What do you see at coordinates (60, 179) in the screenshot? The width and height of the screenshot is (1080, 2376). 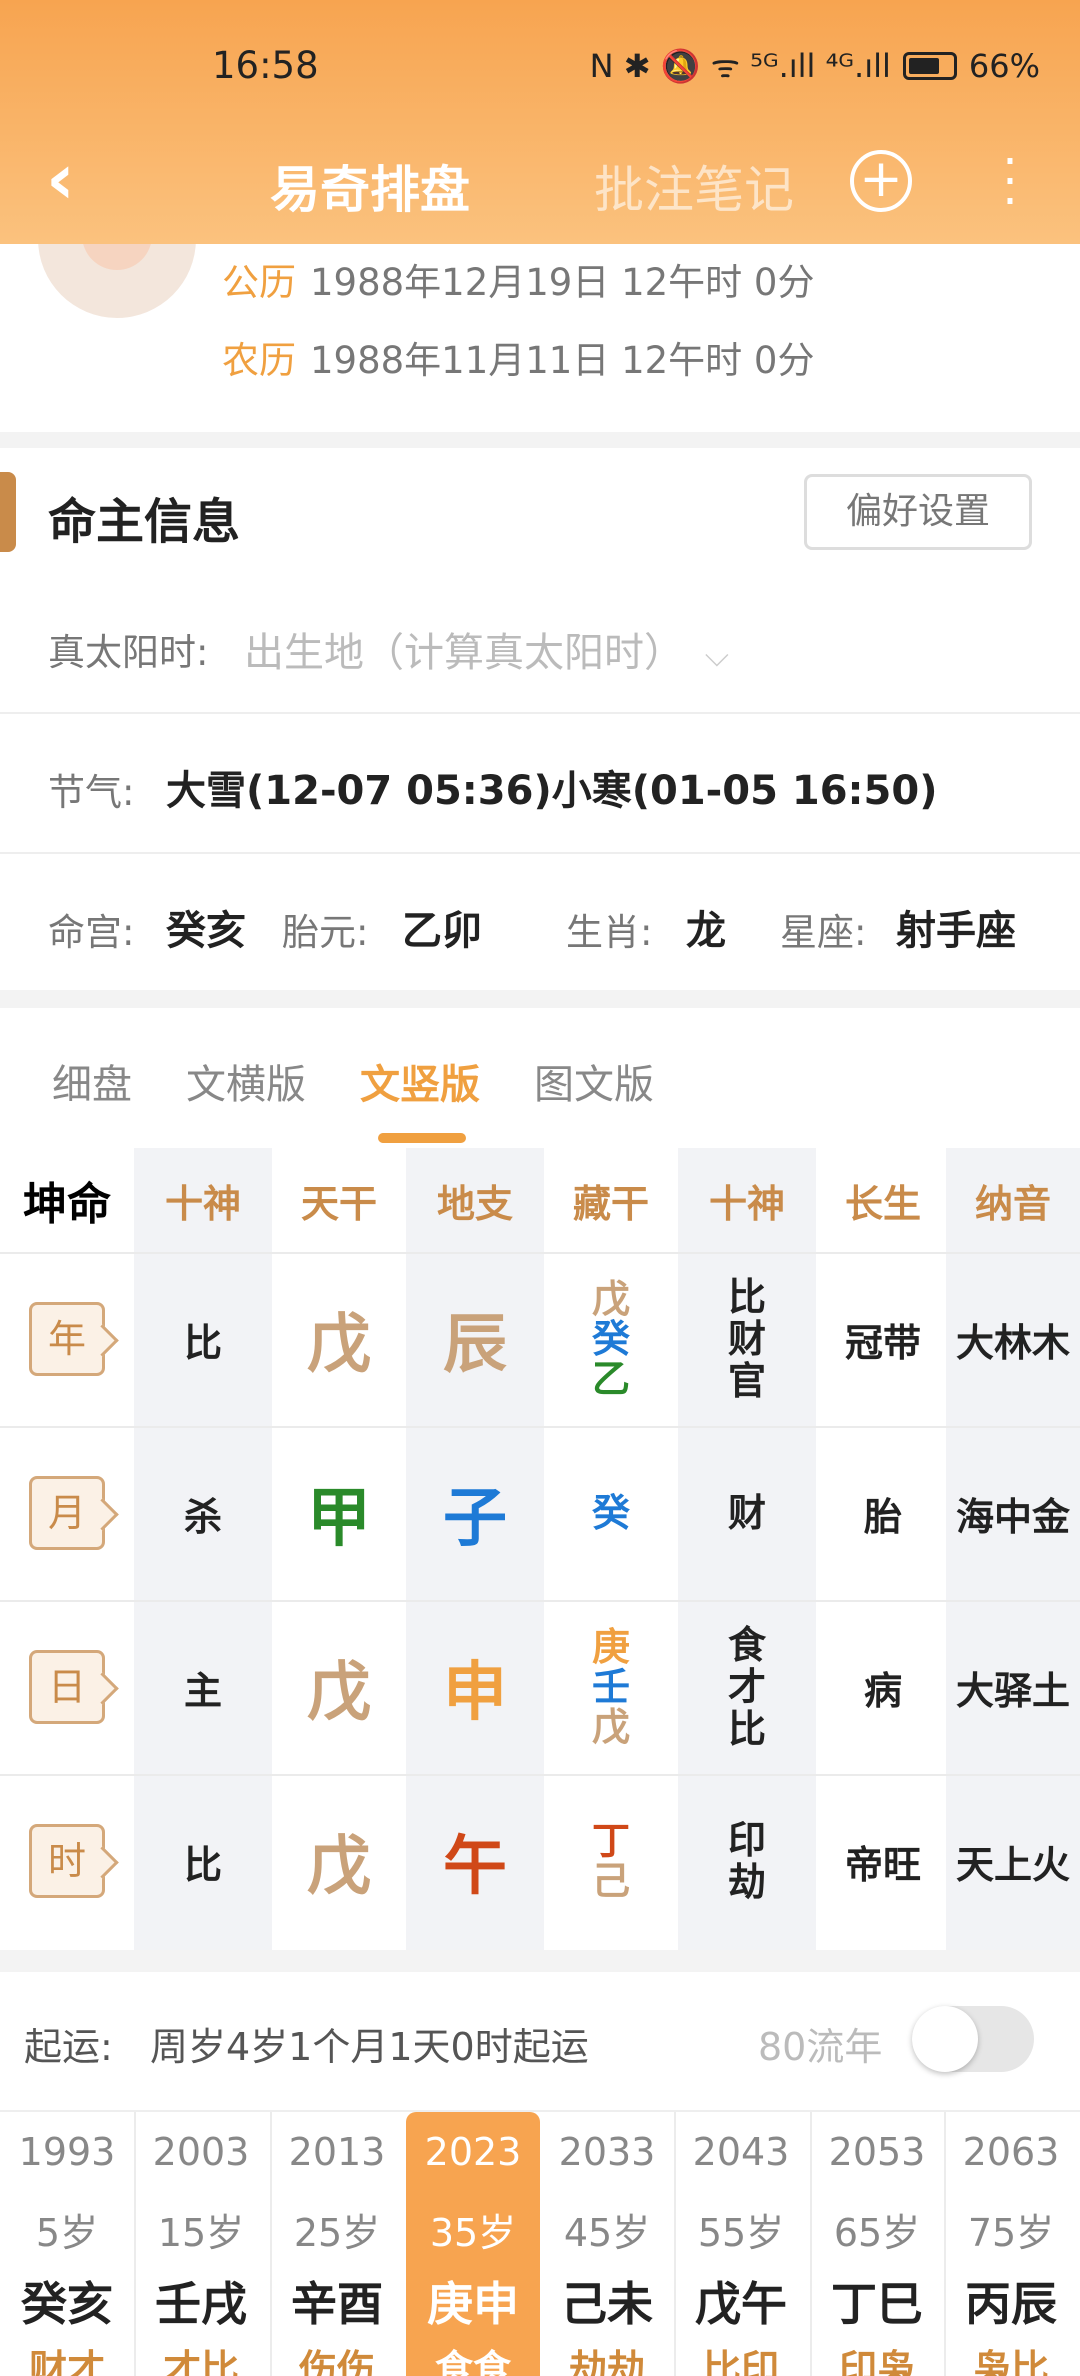 I see `back-icon: ‹` at bounding box center [60, 179].